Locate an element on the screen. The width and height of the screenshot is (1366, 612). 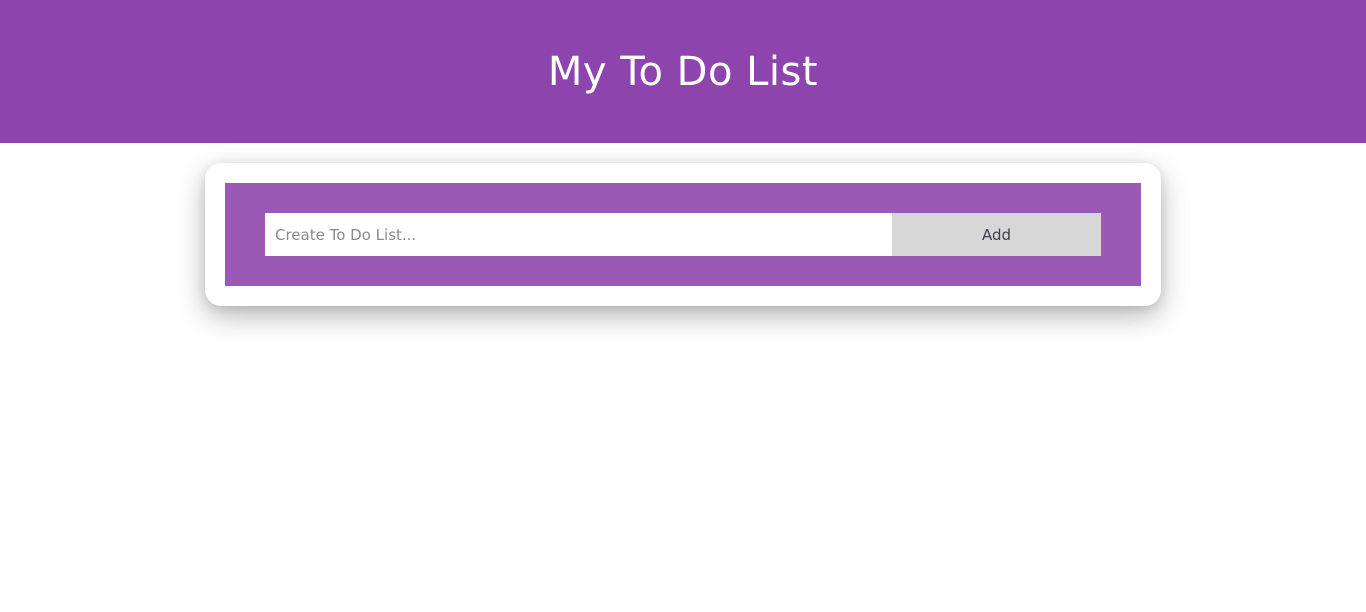
todo-form: Add is located at coordinates (683, 234).